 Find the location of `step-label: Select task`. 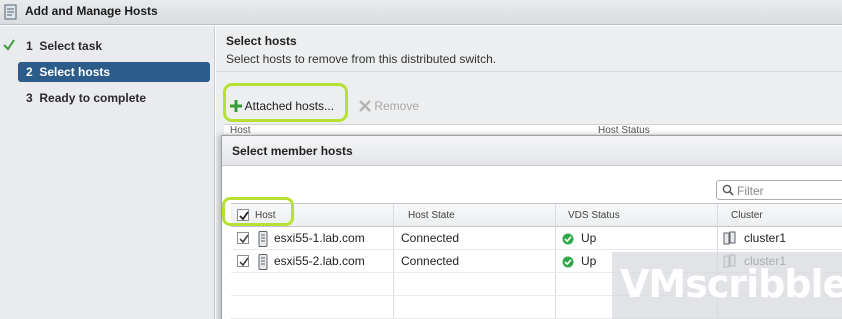

step-label: Select task is located at coordinates (71, 46).